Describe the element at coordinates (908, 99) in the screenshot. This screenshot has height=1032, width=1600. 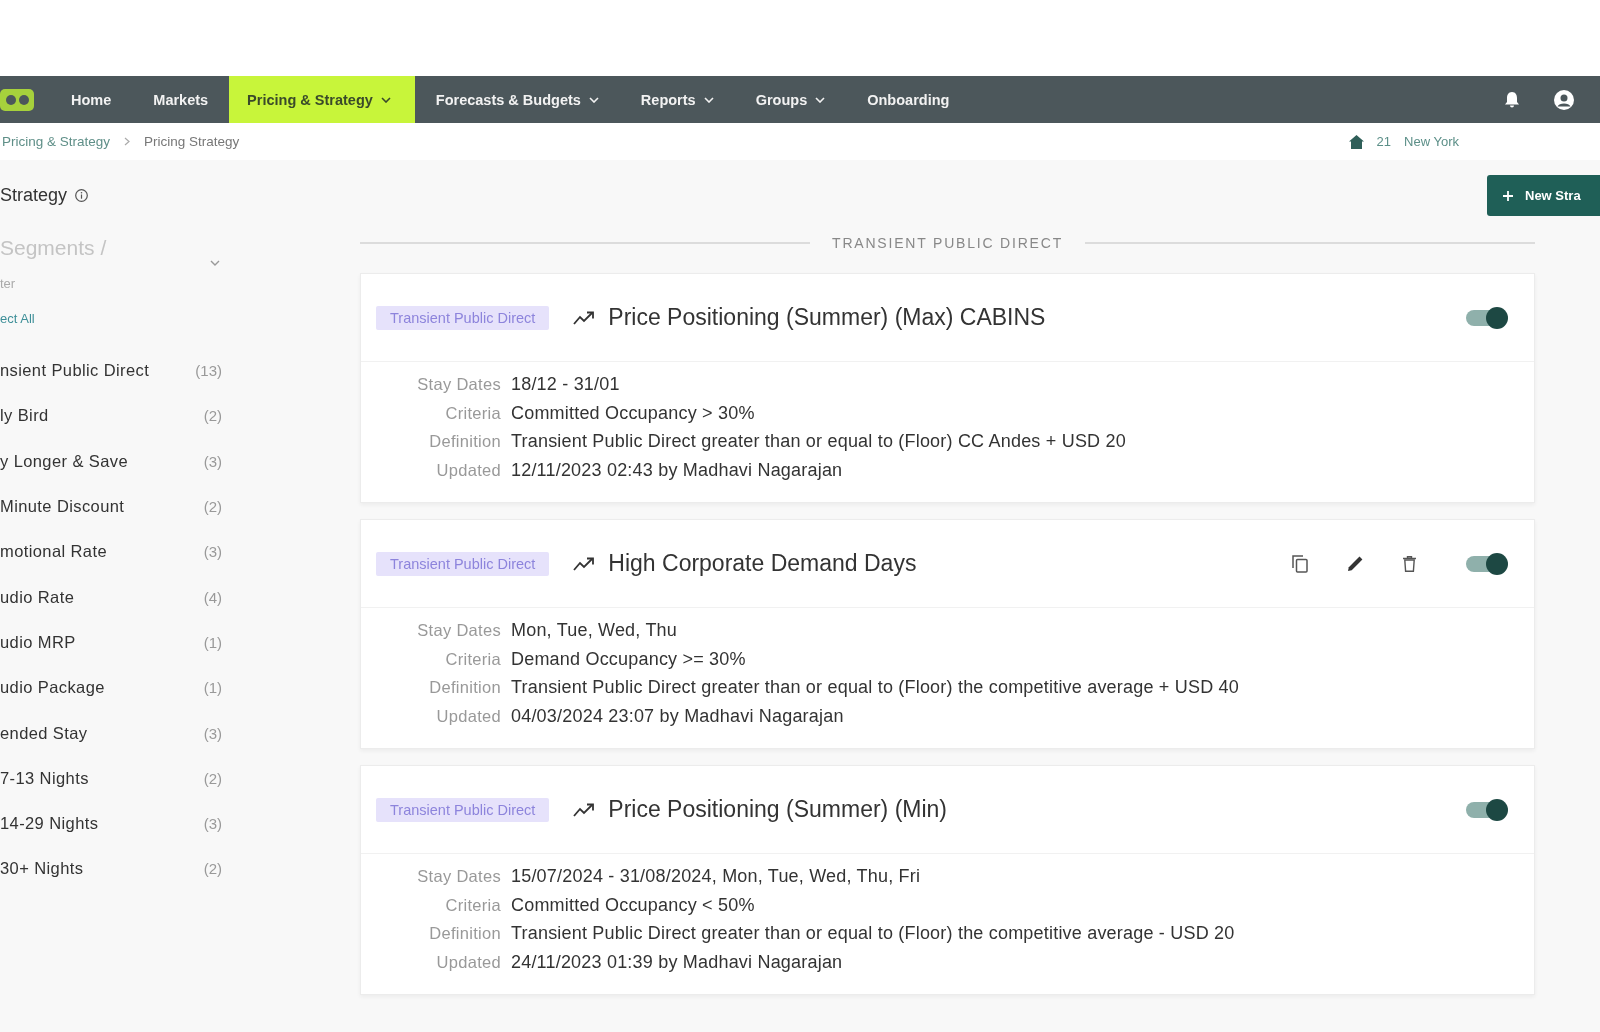
I see `nav-tab: Onboarding` at that location.